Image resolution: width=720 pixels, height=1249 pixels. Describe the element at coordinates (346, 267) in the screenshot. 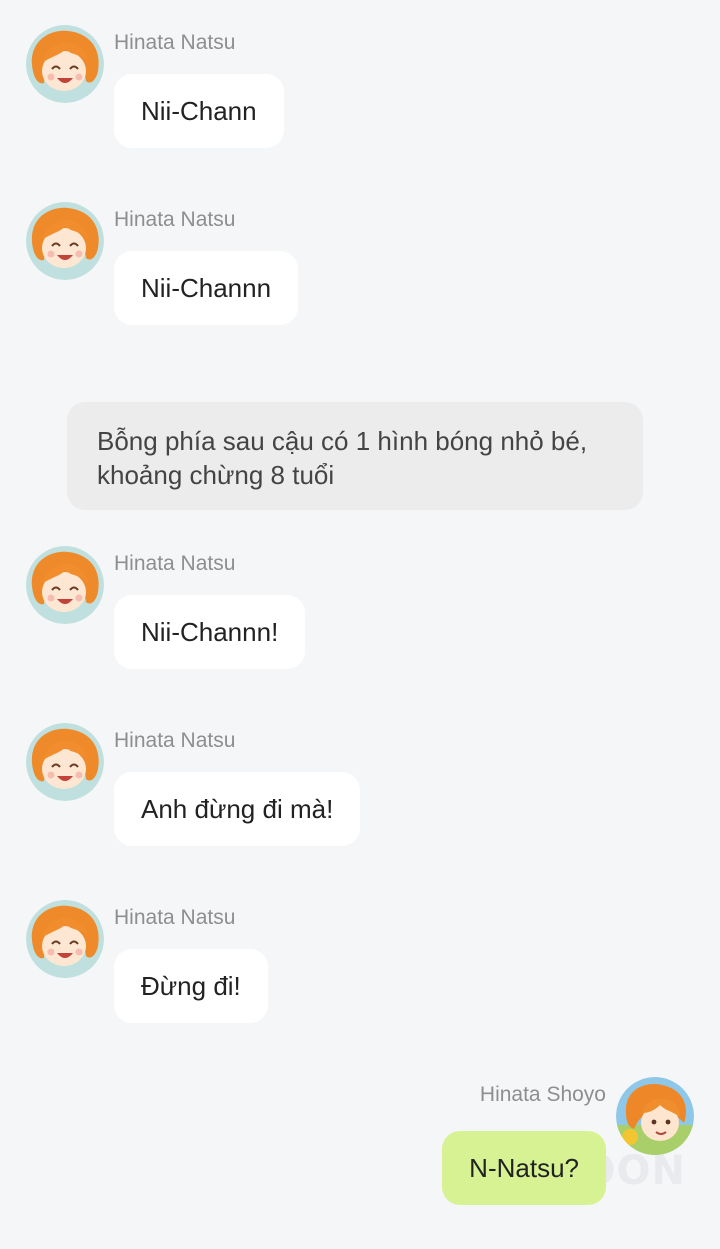

I see `chat-message: Hinata Natsu Nii-Channn` at that location.